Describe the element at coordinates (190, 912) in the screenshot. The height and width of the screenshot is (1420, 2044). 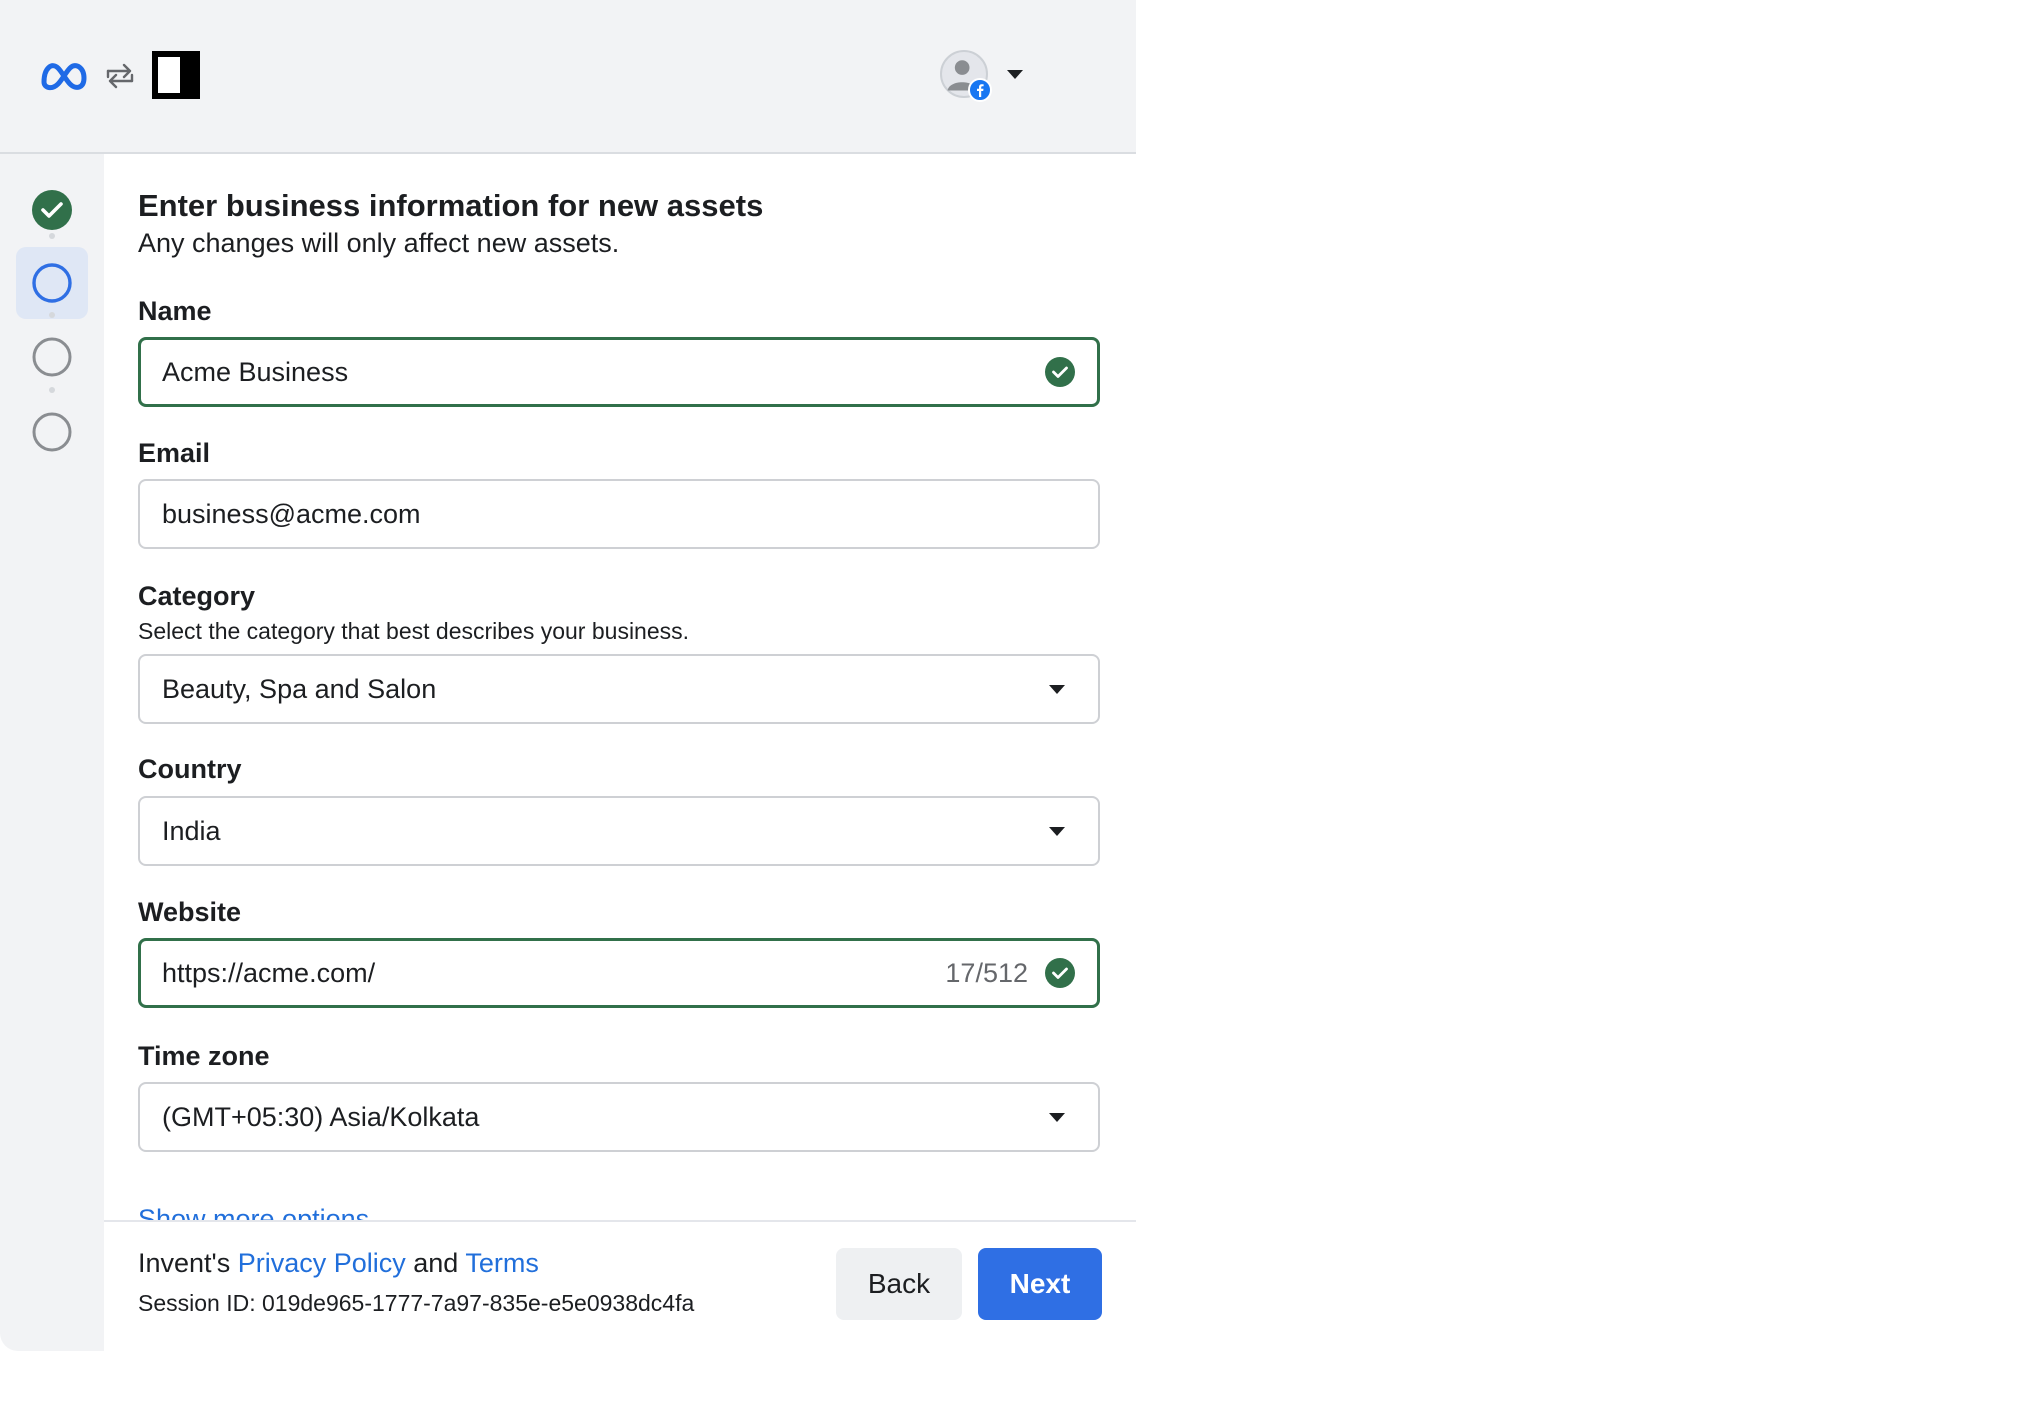
I see `website-label: Website` at that location.